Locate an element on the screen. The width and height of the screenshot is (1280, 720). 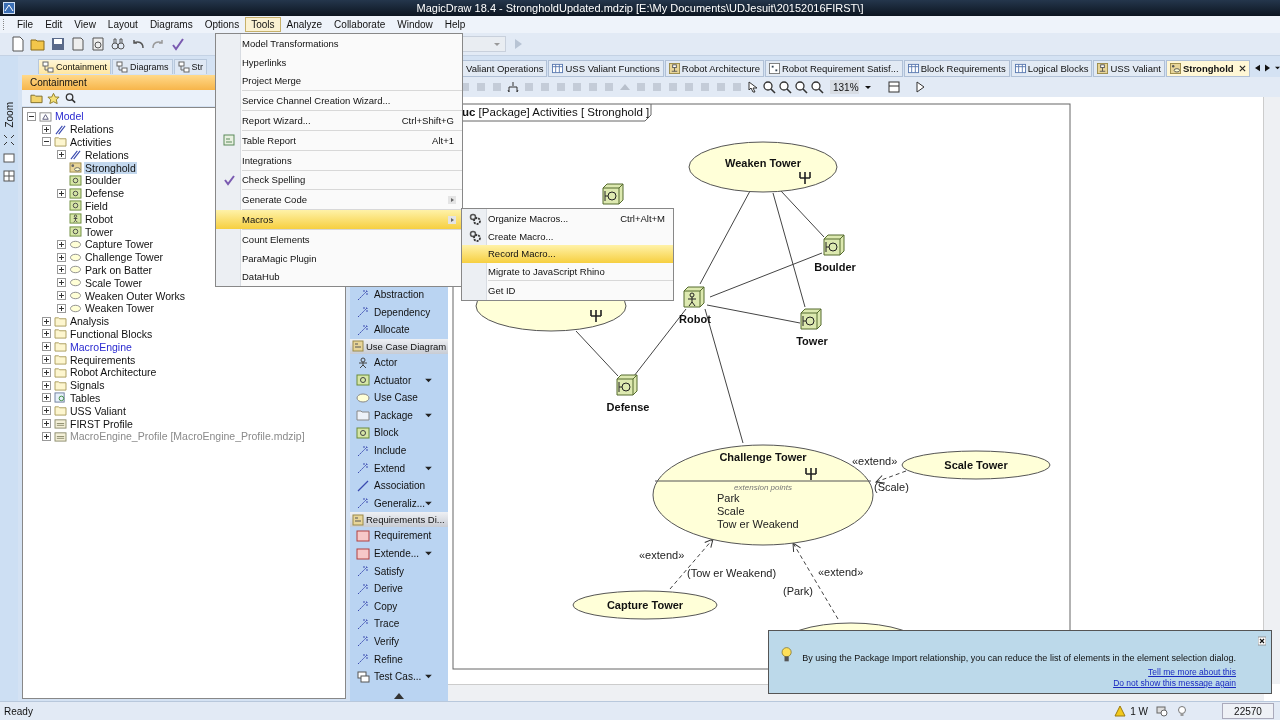
element-name: Boulder is located at coordinates (835, 267).